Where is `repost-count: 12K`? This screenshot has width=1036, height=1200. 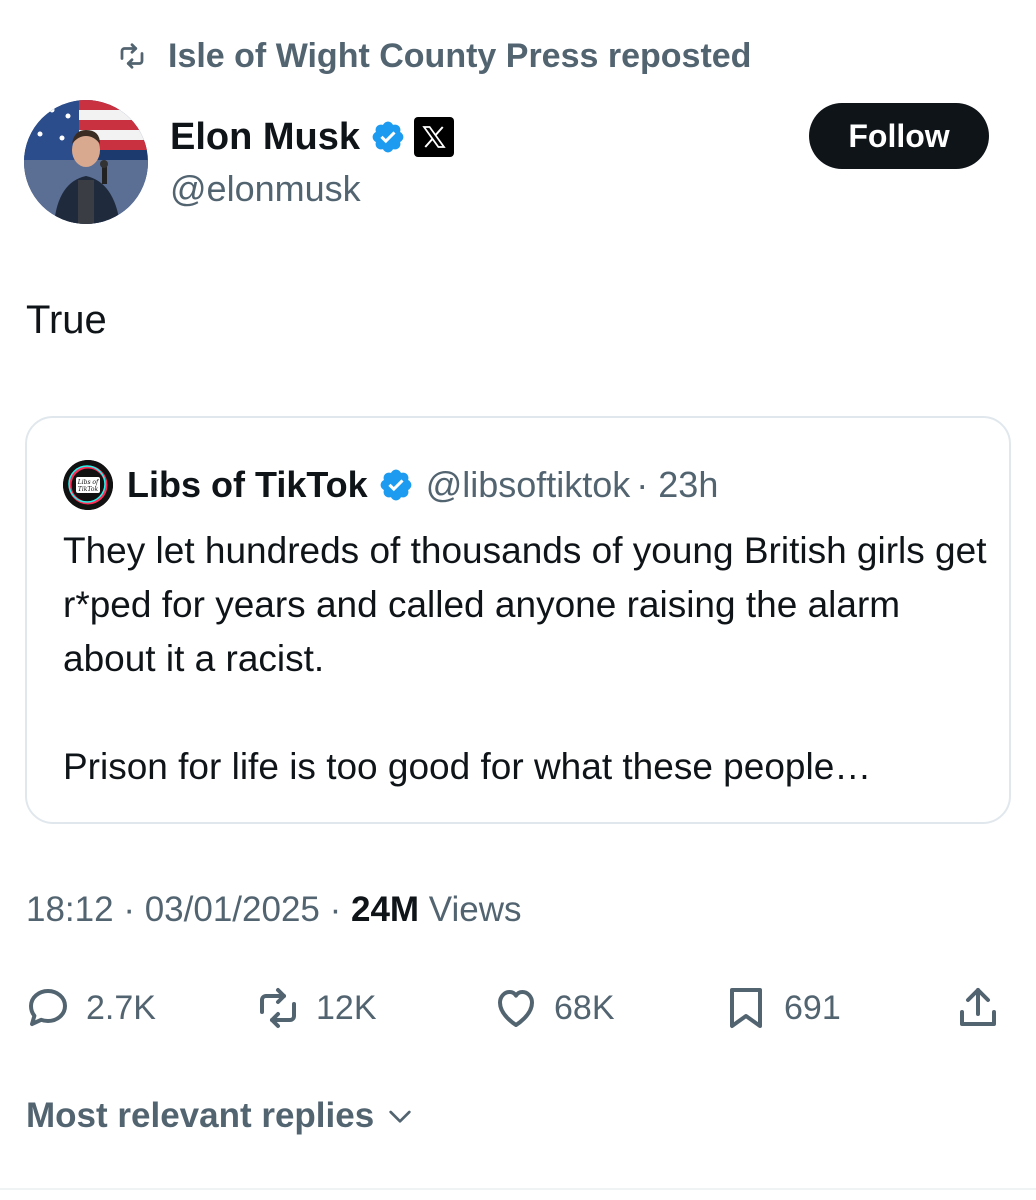
repost-count: 12K is located at coordinates (346, 1007).